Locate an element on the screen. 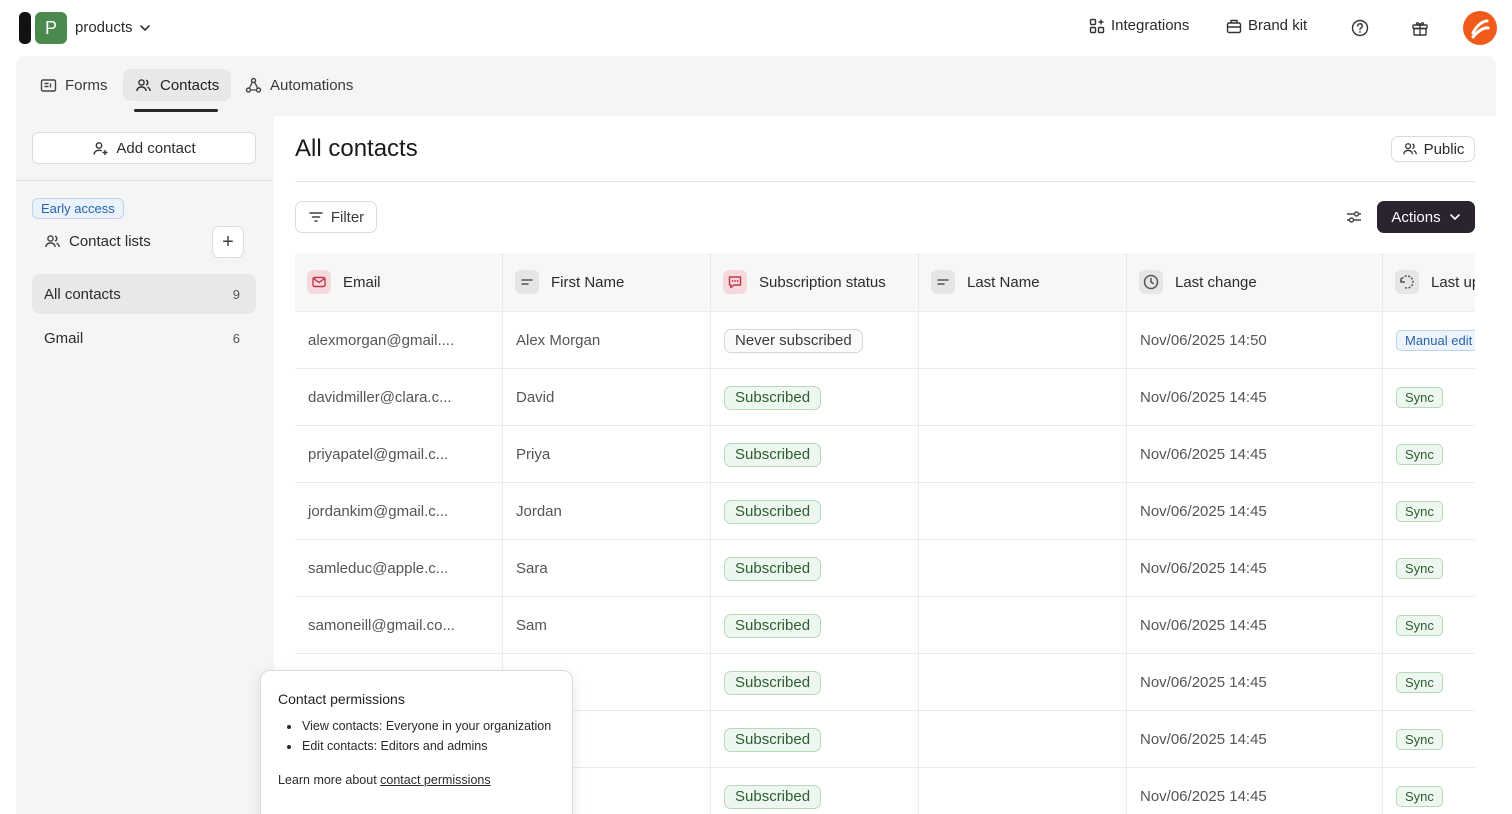 The height and width of the screenshot is (814, 1512). title-divider is located at coordinates (885, 181).